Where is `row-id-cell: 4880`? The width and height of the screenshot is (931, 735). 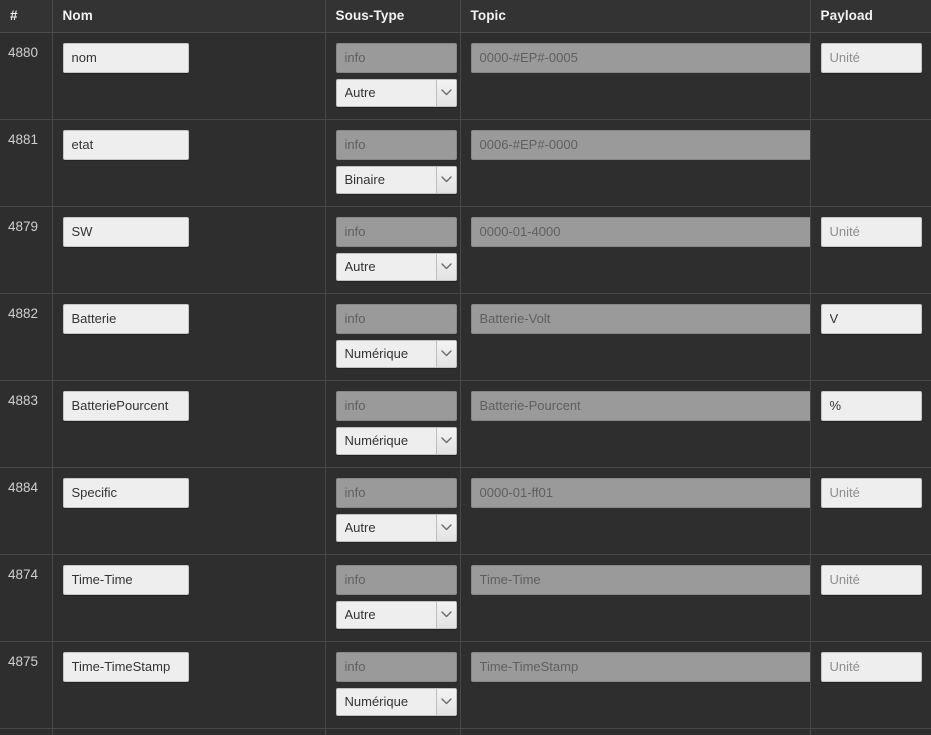 row-id-cell: 4880 is located at coordinates (26, 76).